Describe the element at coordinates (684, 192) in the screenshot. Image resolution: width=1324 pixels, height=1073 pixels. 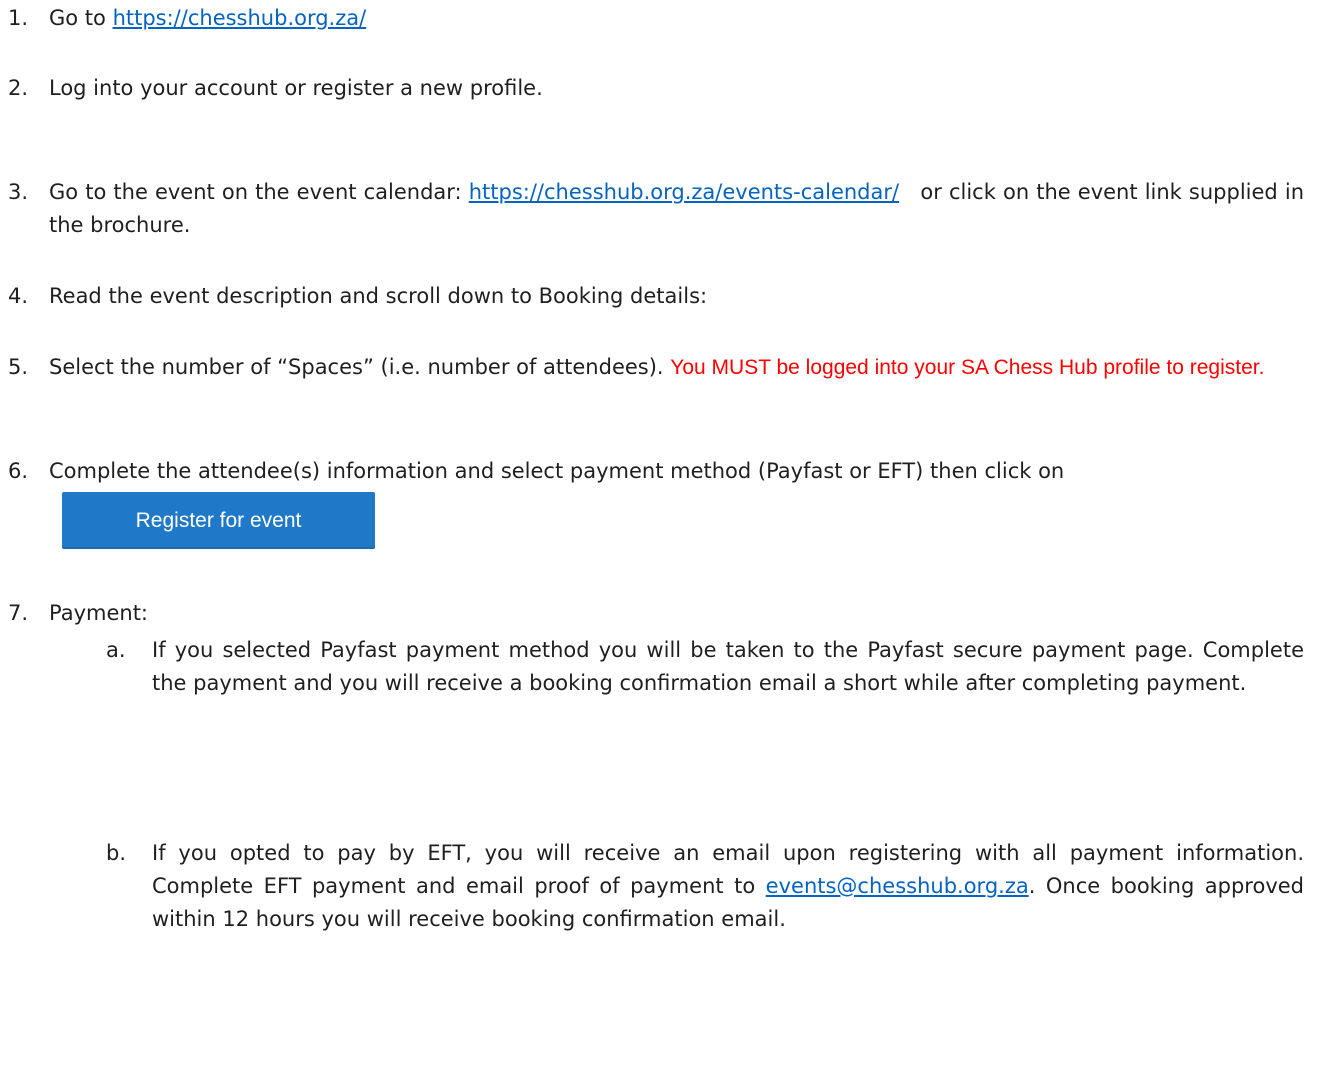
I see `events-calendar-link: https://chesshub.org.za/events-calendar/` at that location.